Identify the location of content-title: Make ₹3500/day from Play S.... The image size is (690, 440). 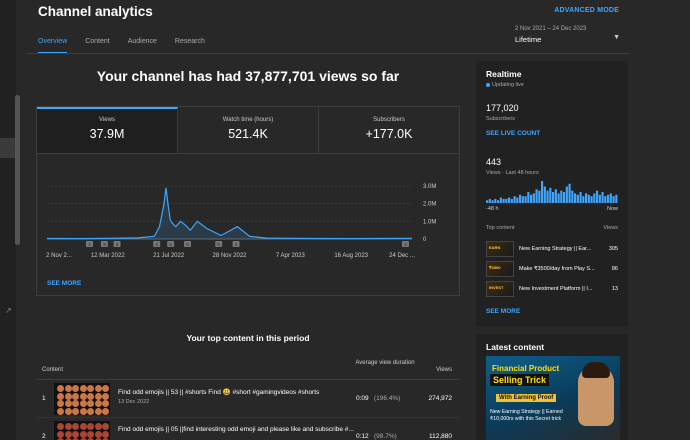
(559, 269).